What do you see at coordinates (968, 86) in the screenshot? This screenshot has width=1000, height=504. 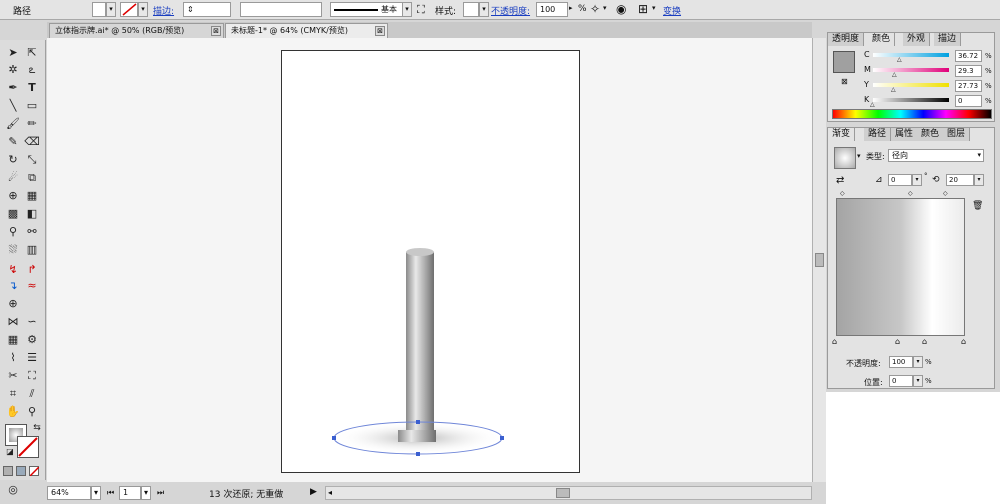 I see `yellow-value: 27.73` at bounding box center [968, 86].